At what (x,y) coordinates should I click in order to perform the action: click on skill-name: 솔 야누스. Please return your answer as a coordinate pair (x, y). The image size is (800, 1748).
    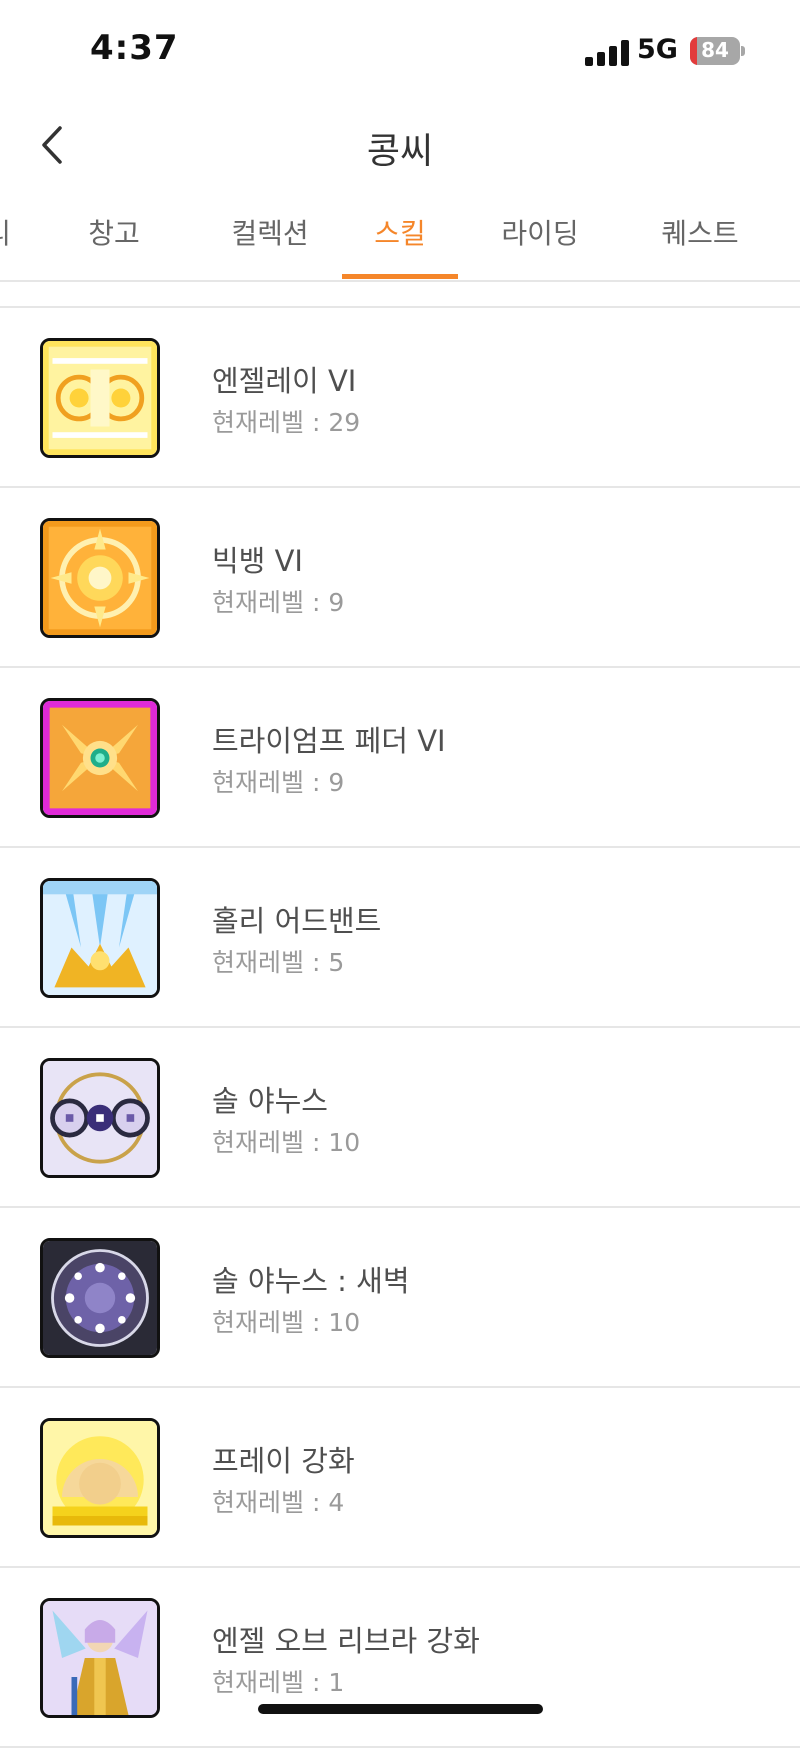
    Looking at the image, I should click on (270, 1101).